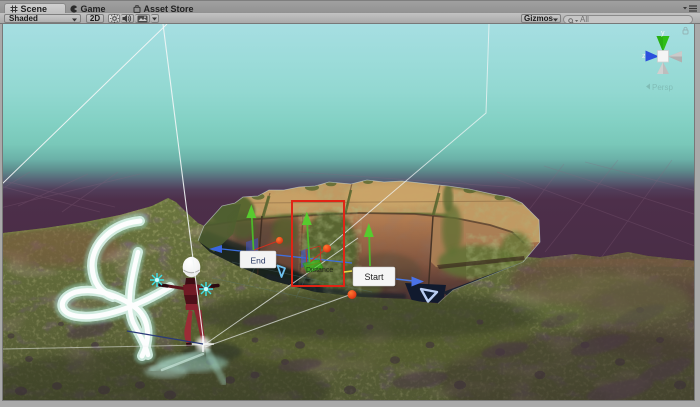 Image resolution: width=700 pixels, height=407 pixels. What do you see at coordinates (662, 87) in the screenshot?
I see `svg-text: Persp` at bounding box center [662, 87].